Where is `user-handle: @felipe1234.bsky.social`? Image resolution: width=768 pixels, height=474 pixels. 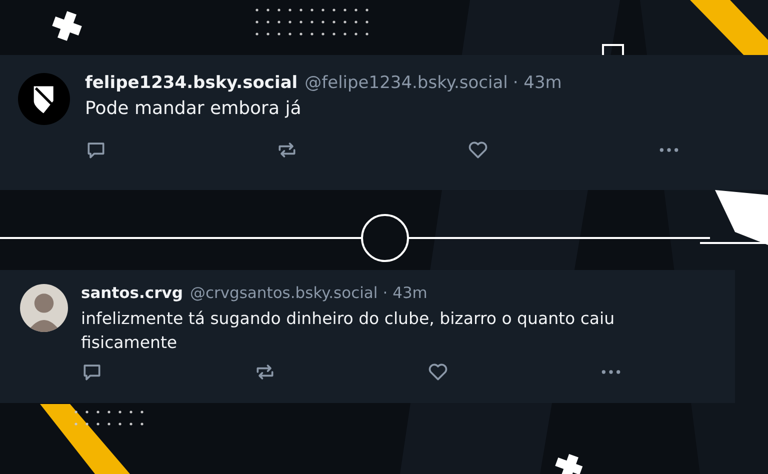 user-handle: @felipe1234.bsky.social is located at coordinates (406, 83).